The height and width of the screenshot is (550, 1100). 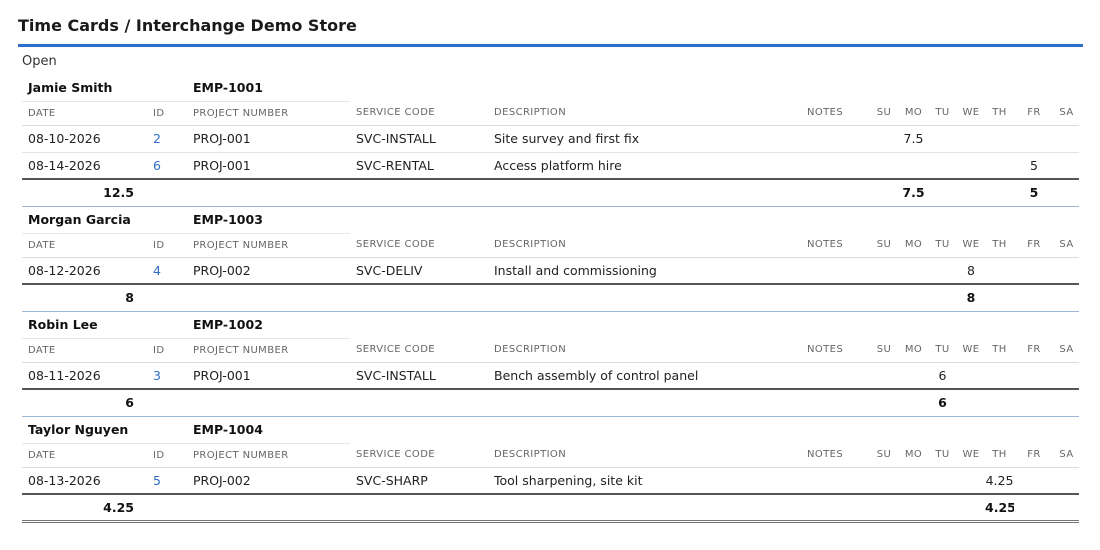 I want to click on status-label: Open, so click(x=39, y=61).